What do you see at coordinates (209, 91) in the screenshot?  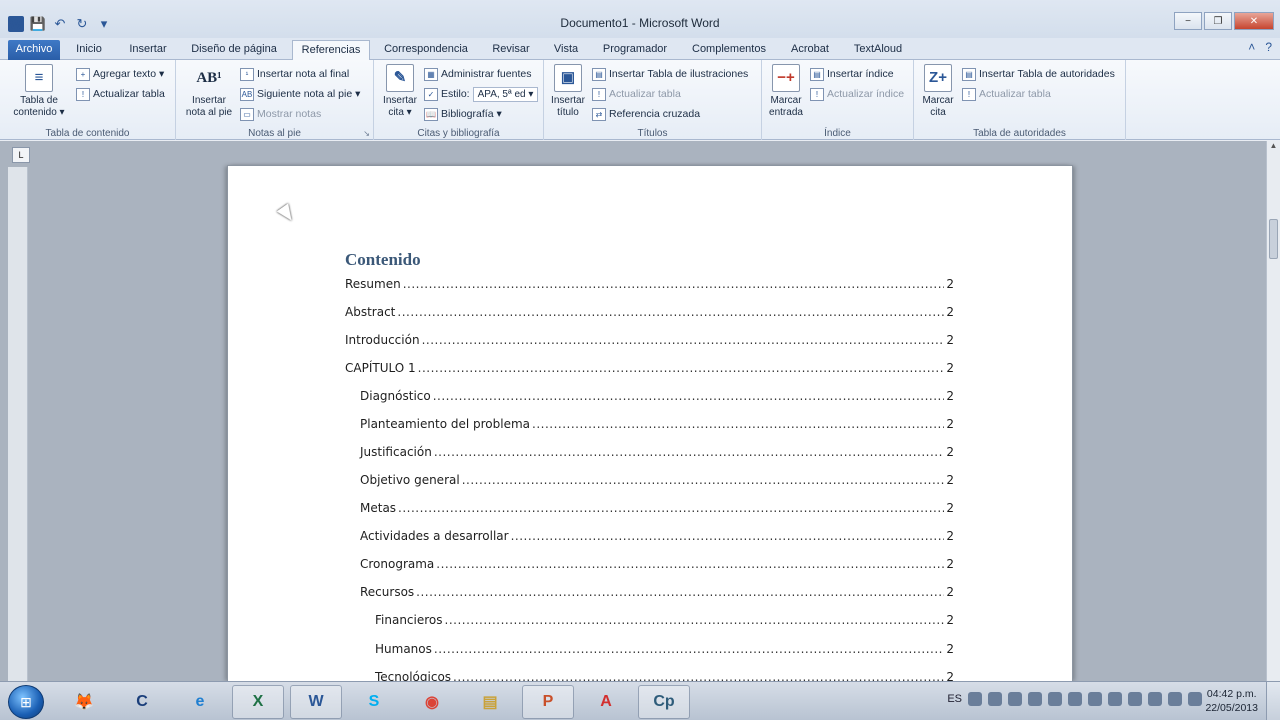 I see `insert-footnote-button: AB¹ Insertar nota al pie` at bounding box center [209, 91].